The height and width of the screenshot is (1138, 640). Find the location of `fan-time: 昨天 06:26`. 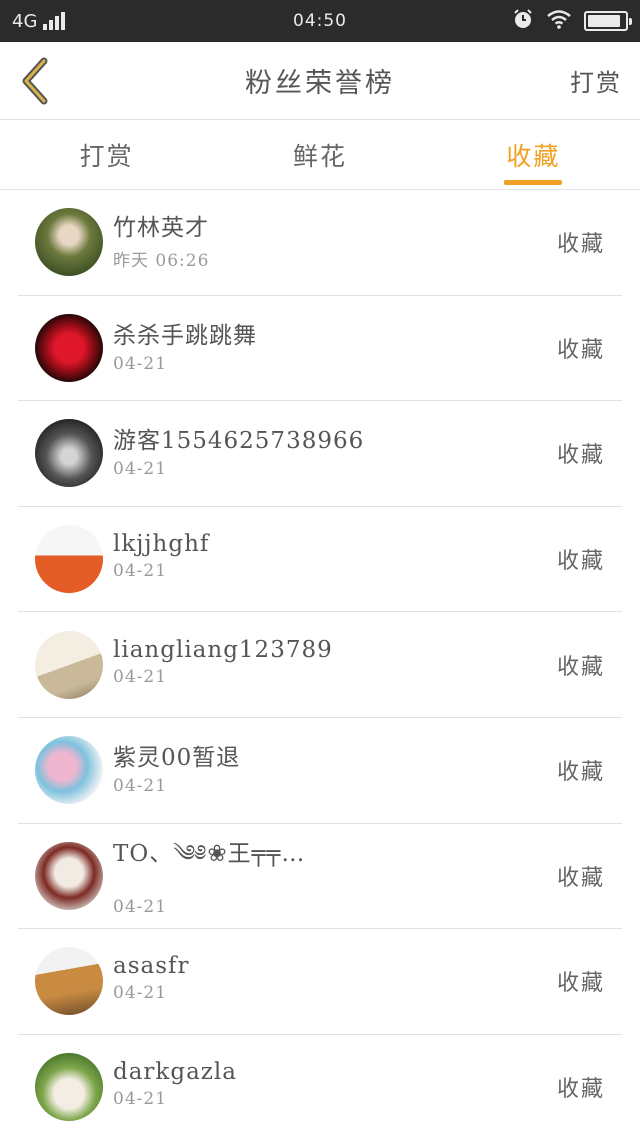

fan-time: 昨天 06:26 is located at coordinates (161, 260).